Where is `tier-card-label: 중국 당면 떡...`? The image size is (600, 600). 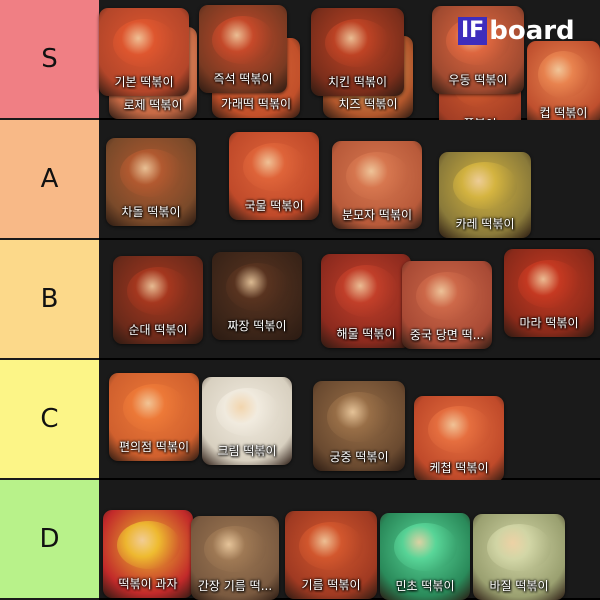
tier-card-label: 중국 당면 떡... is located at coordinates (447, 335).